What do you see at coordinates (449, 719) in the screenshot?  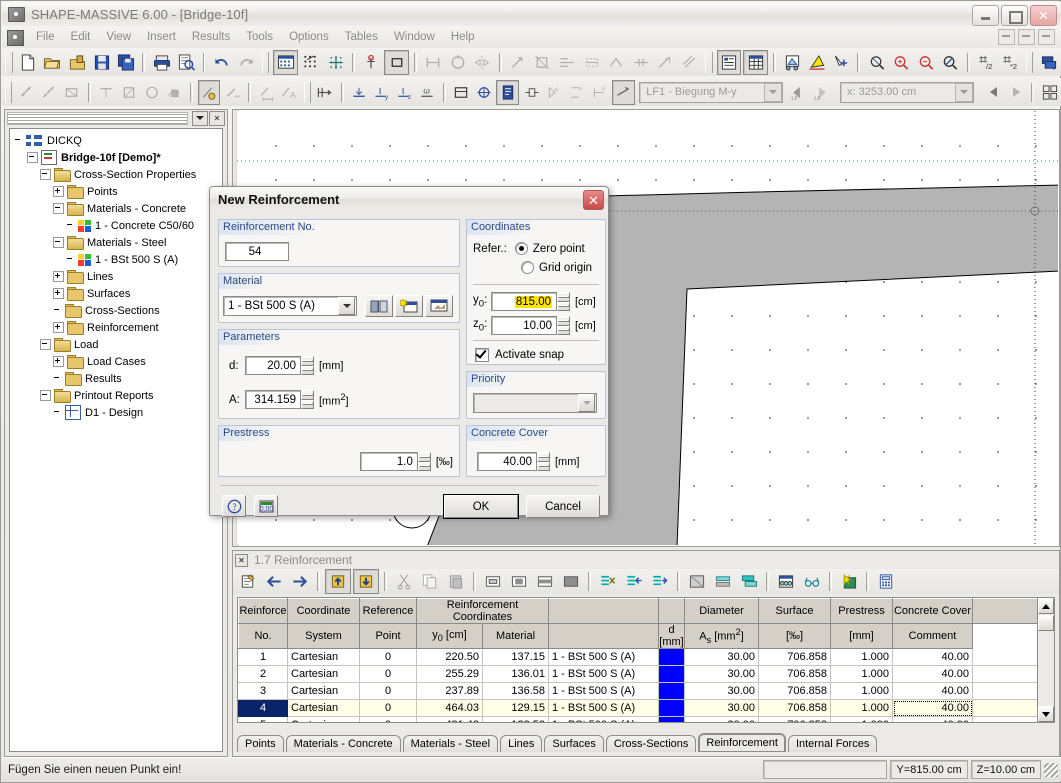 I see `table-cell-y0: 481.43` at bounding box center [449, 719].